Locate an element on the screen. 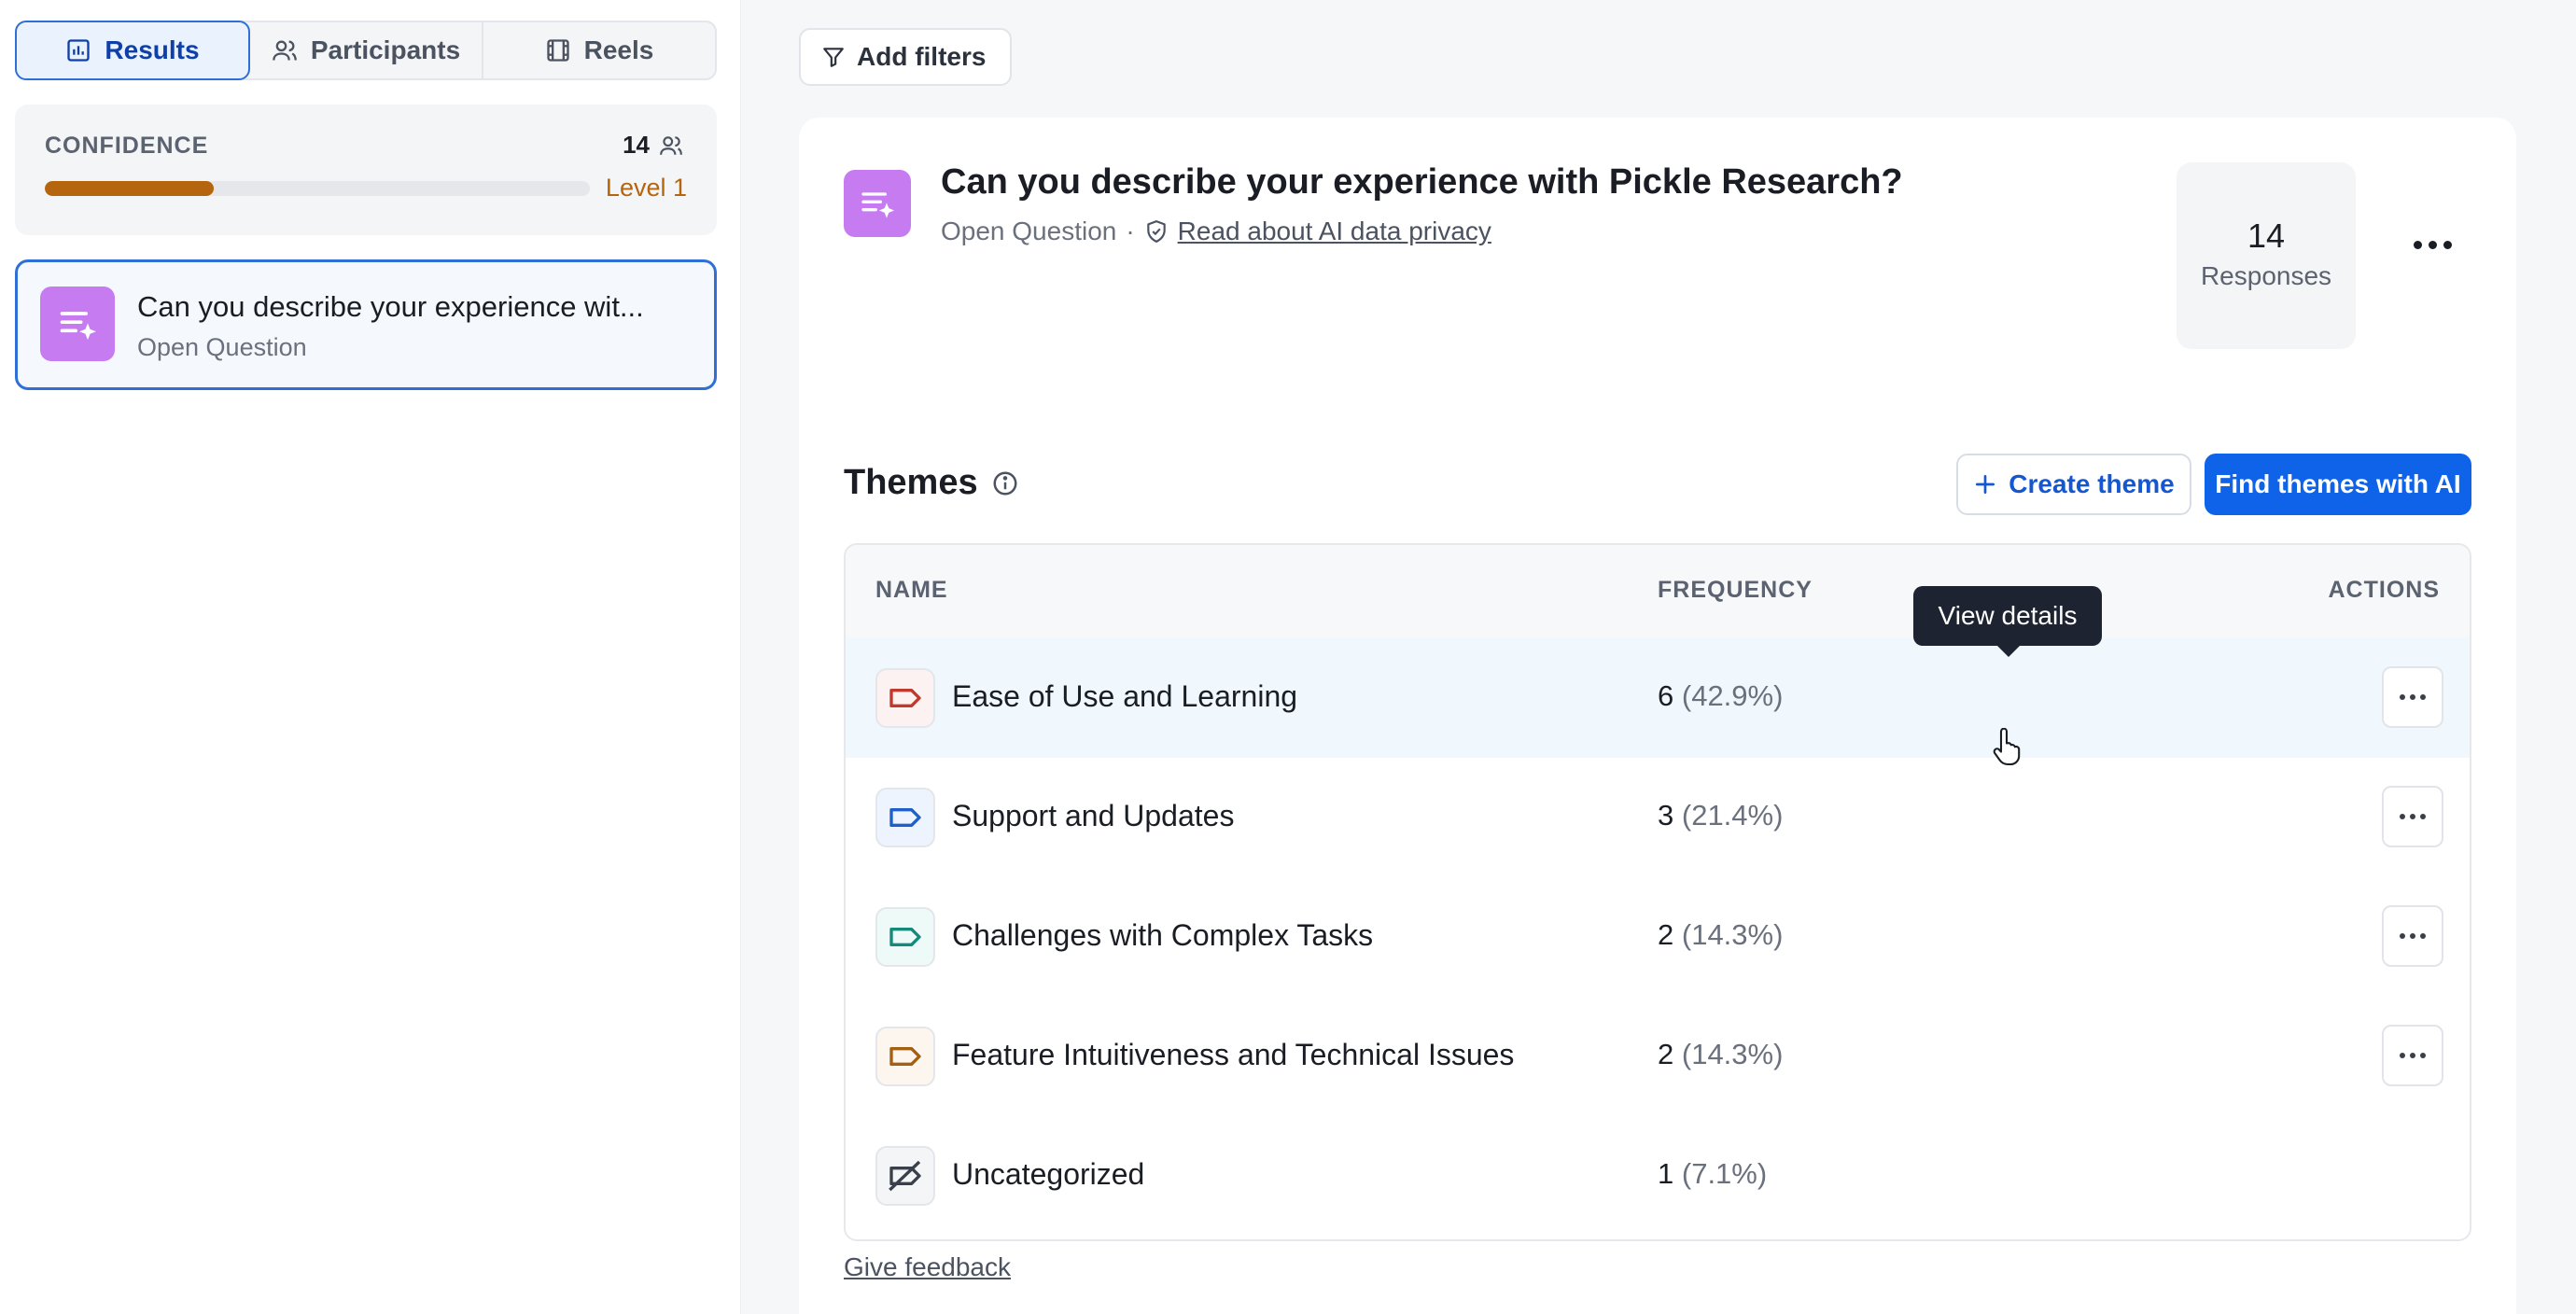 Image resolution: width=2576 pixels, height=1314 pixels. filter-icon is located at coordinates (833, 57).